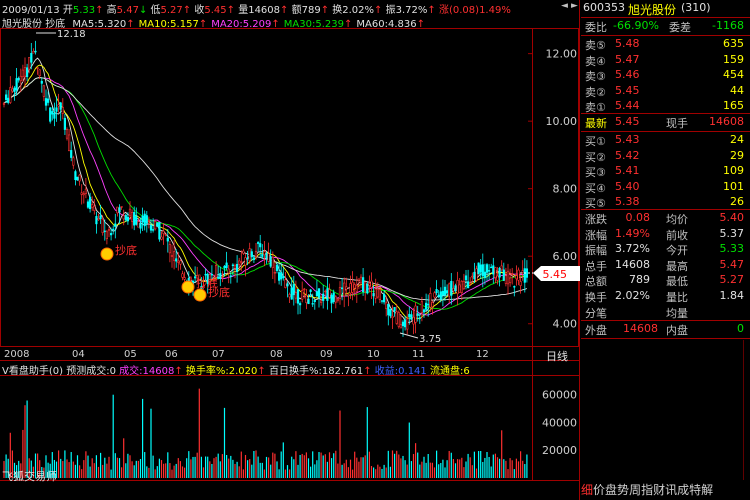 The width and height of the screenshot is (750, 500). Describe the element at coordinates (636, 25) in the screenshot. I see `weibi-value: -66.90%` at that location.